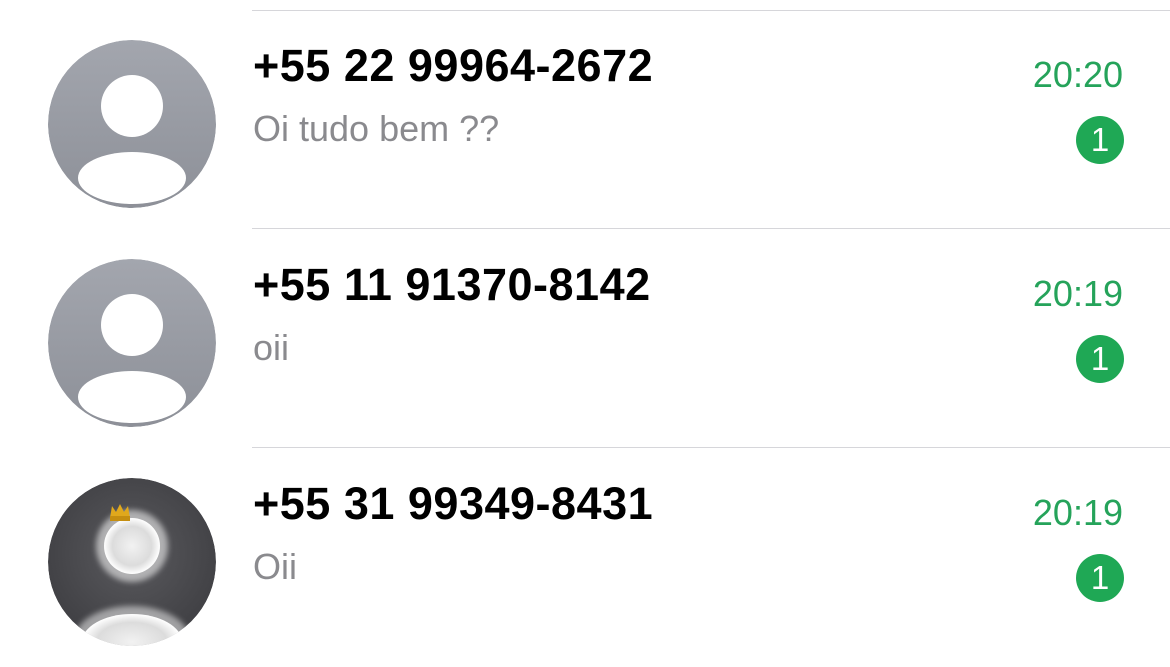  I want to click on timestamp: 20:20, so click(1077, 74).